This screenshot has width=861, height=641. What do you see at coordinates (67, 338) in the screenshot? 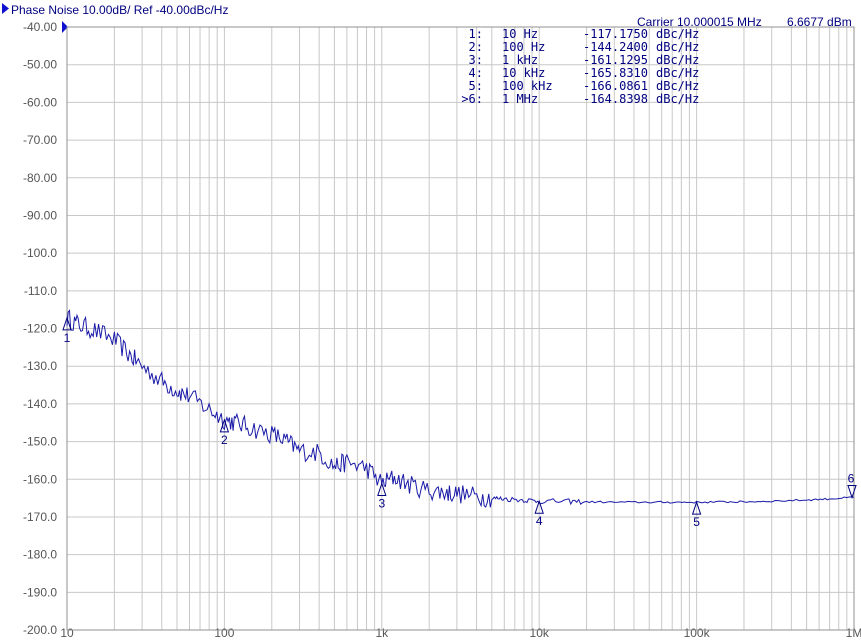
I see `marker-1-label: 1` at bounding box center [67, 338].